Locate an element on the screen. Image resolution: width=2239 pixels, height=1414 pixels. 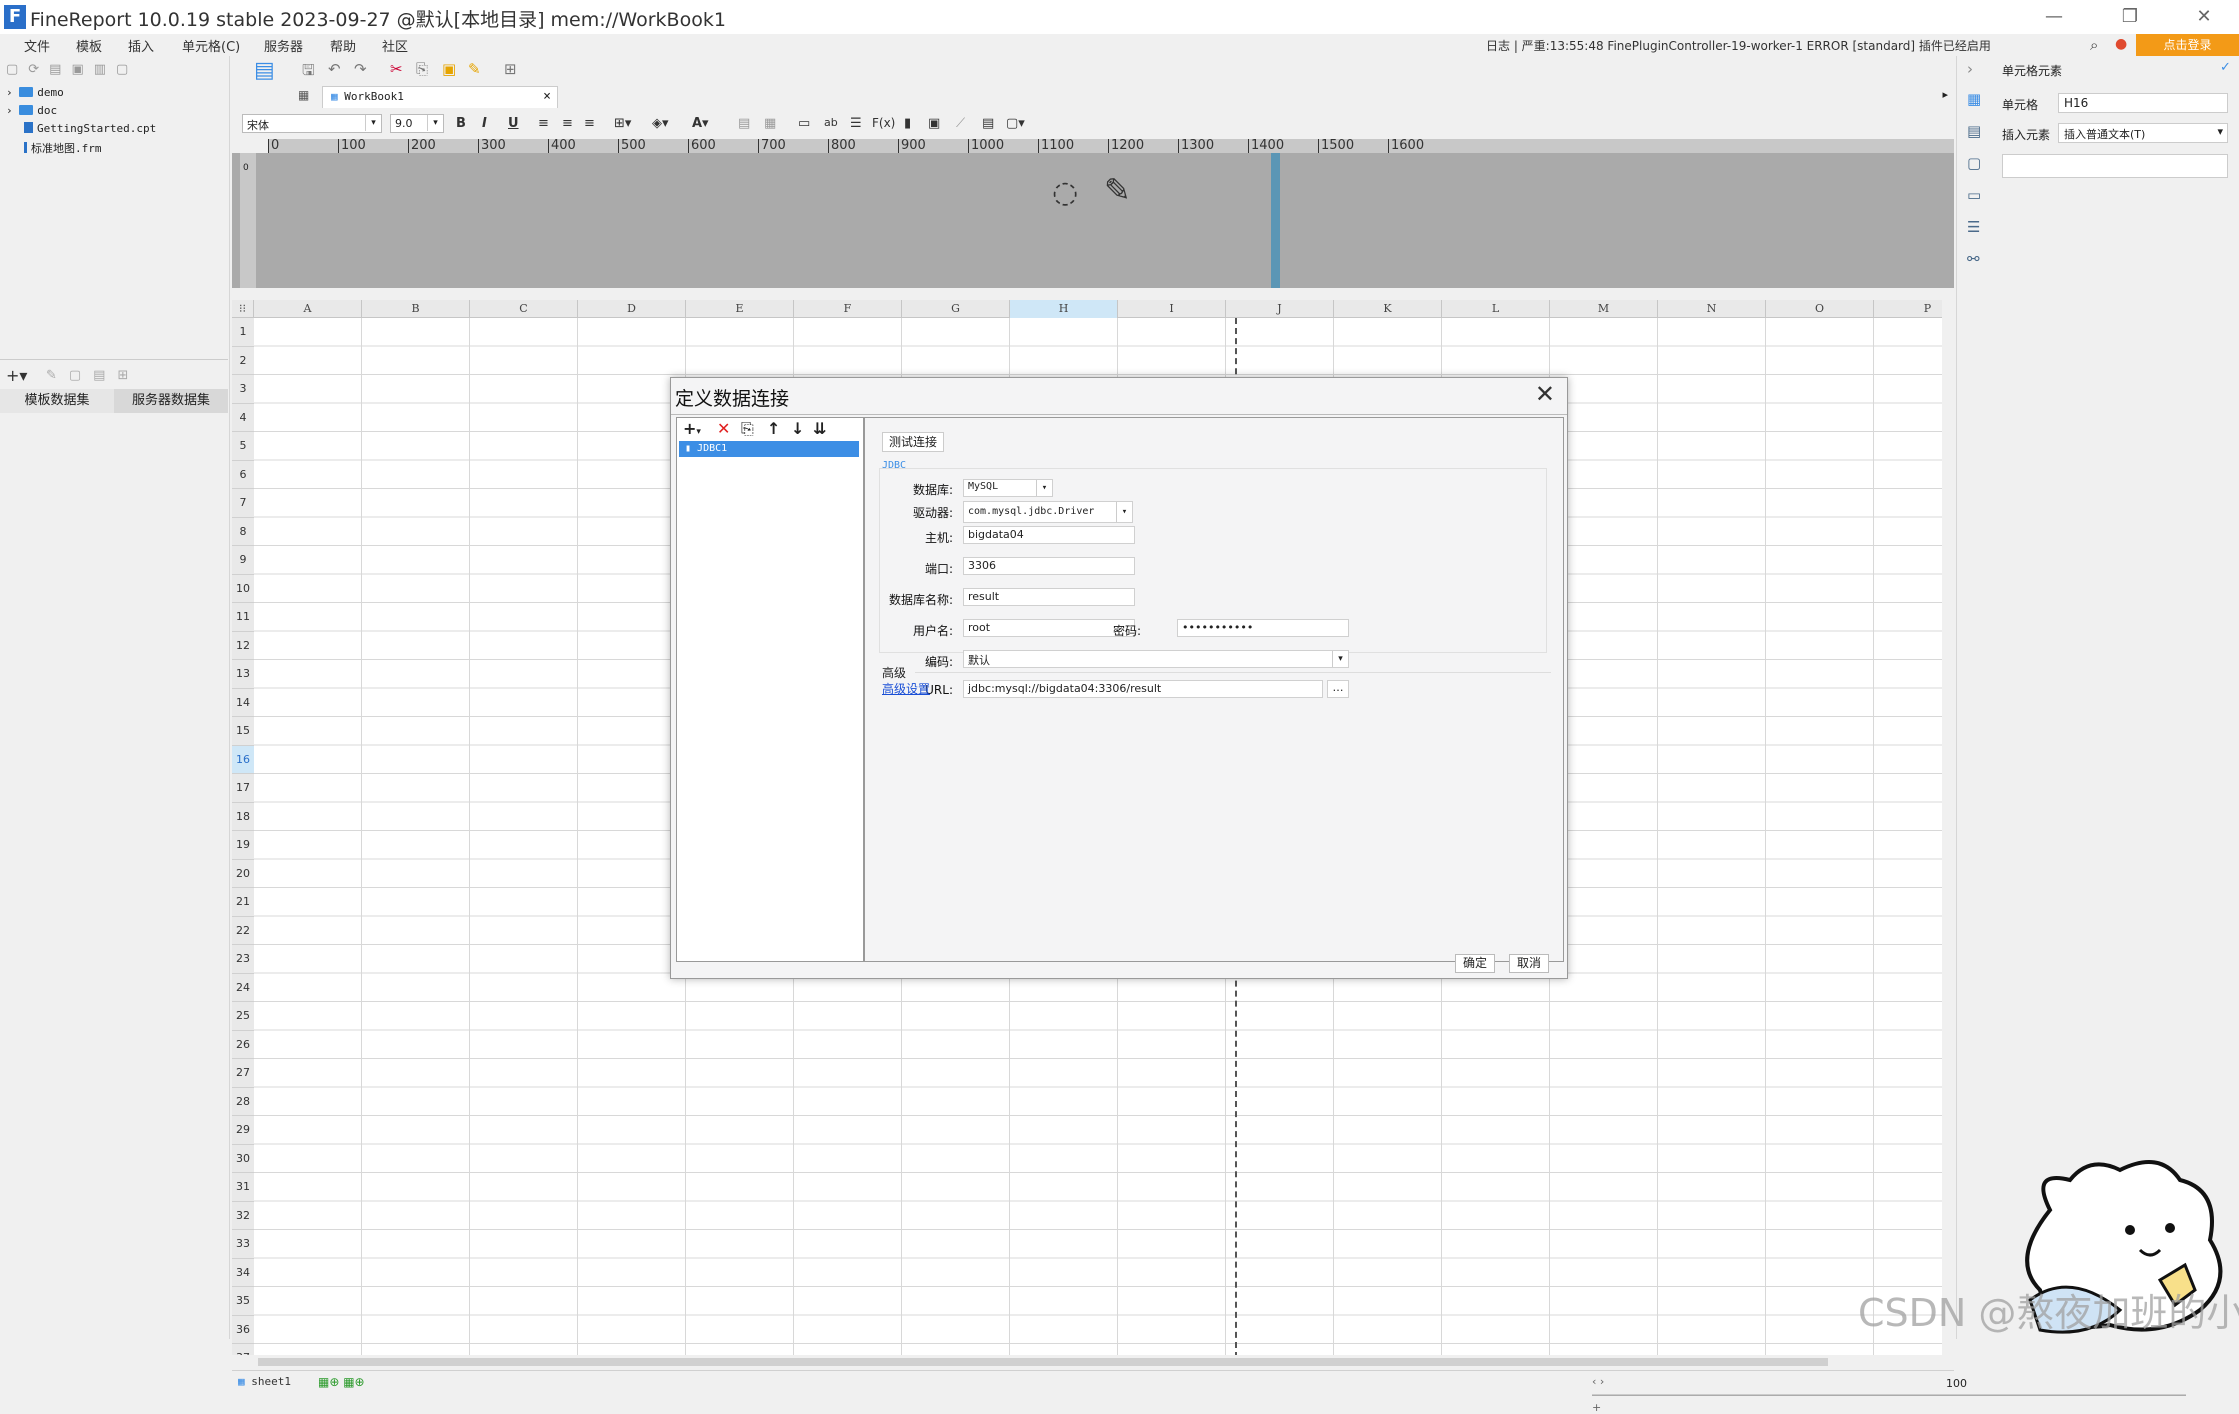
check-icon: ✓ is located at coordinates (2225, 67).